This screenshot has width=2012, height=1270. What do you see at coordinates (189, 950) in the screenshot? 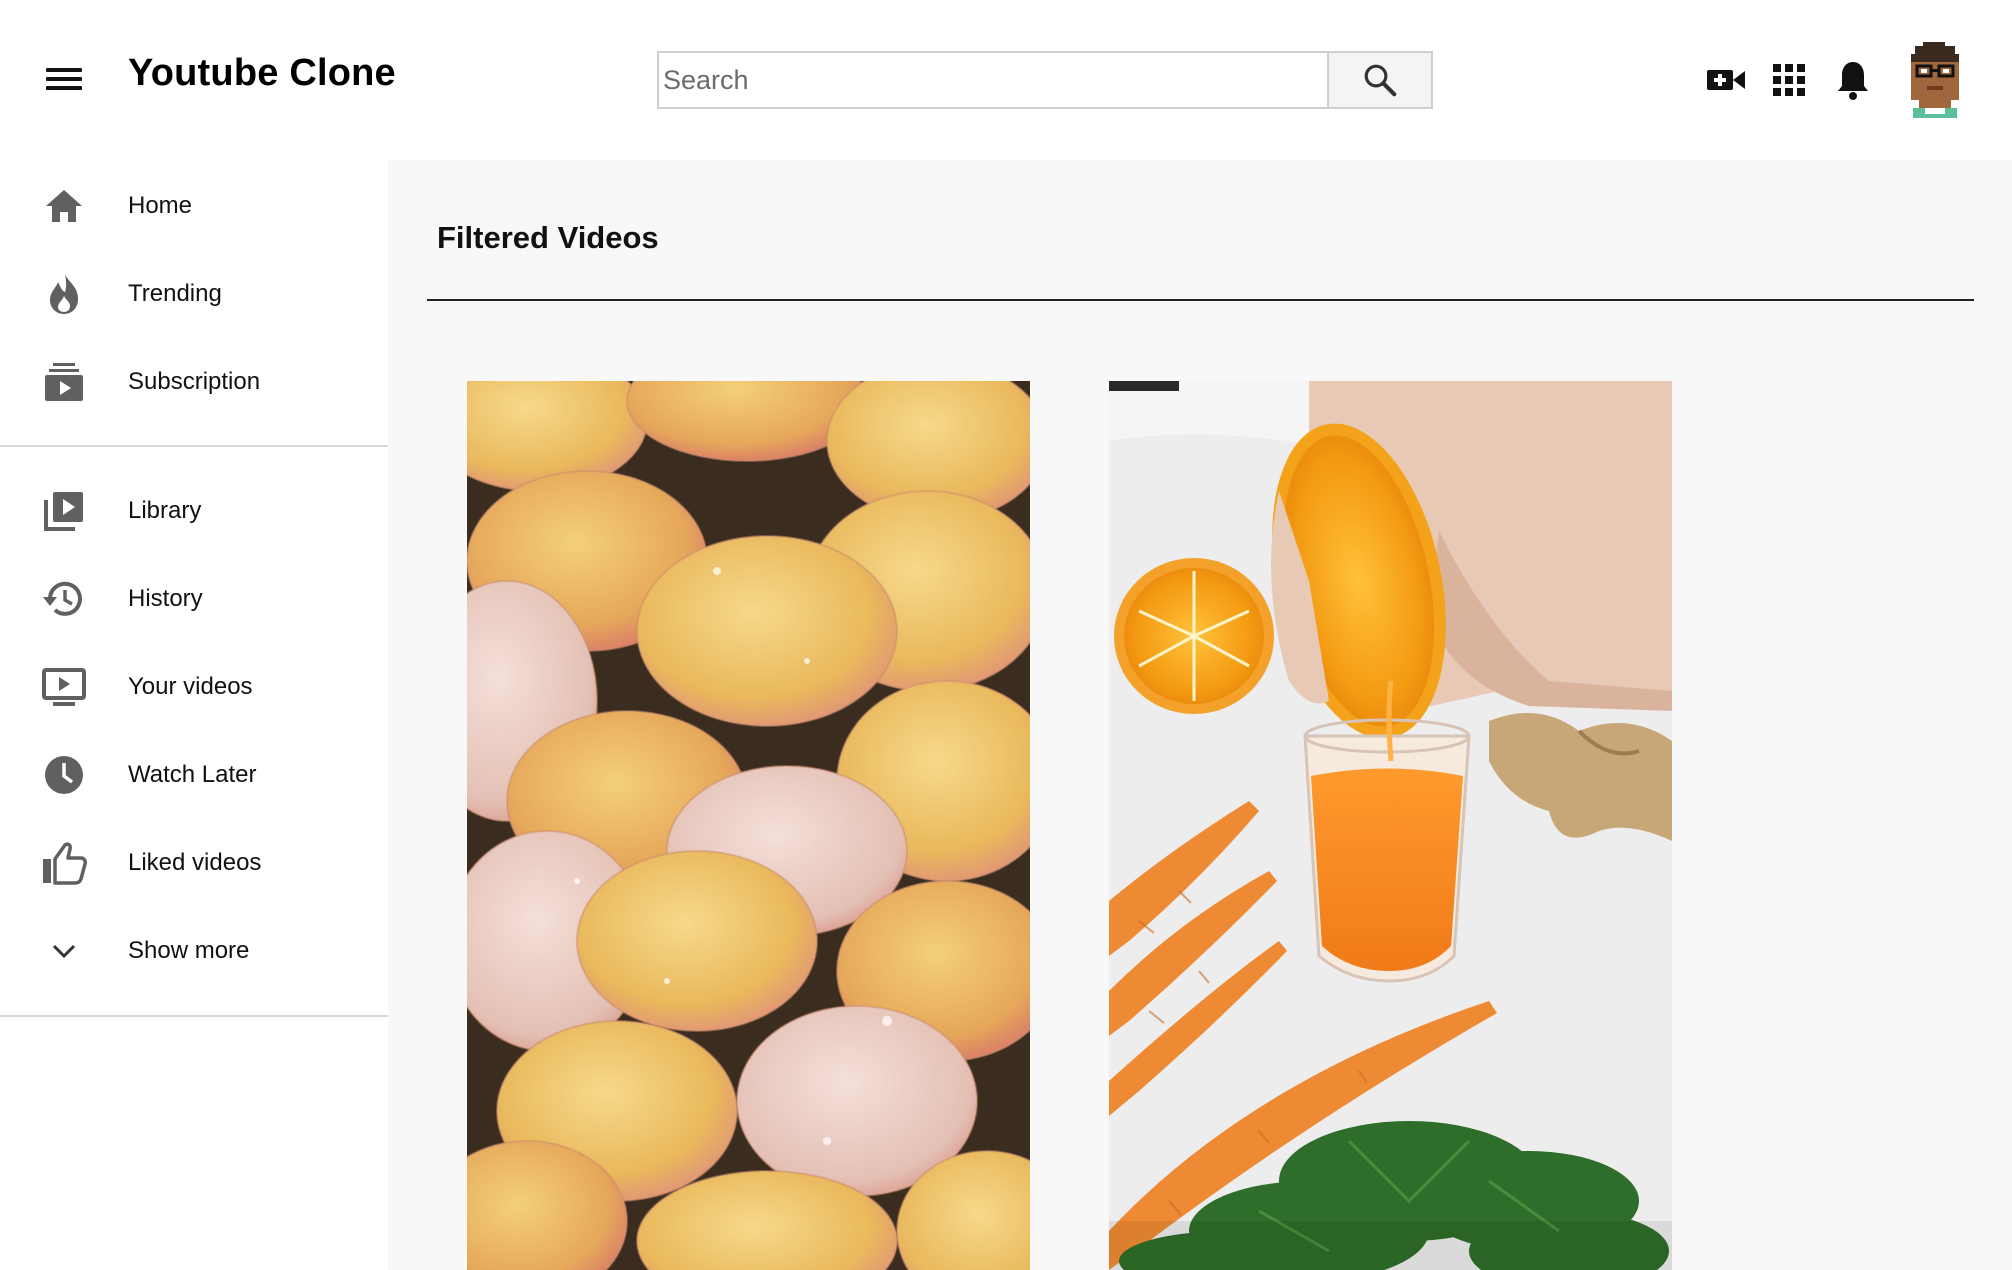
I see `sidebar-item-label: Show more` at bounding box center [189, 950].